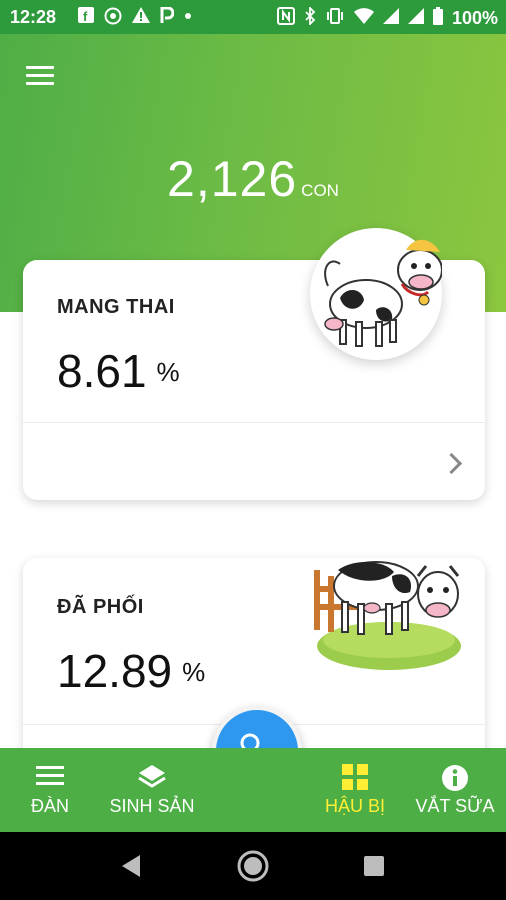  Describe the element at coordinates (253, 17) in the screenshot. I see `status-bar: 12:28 f 100%` at that location.